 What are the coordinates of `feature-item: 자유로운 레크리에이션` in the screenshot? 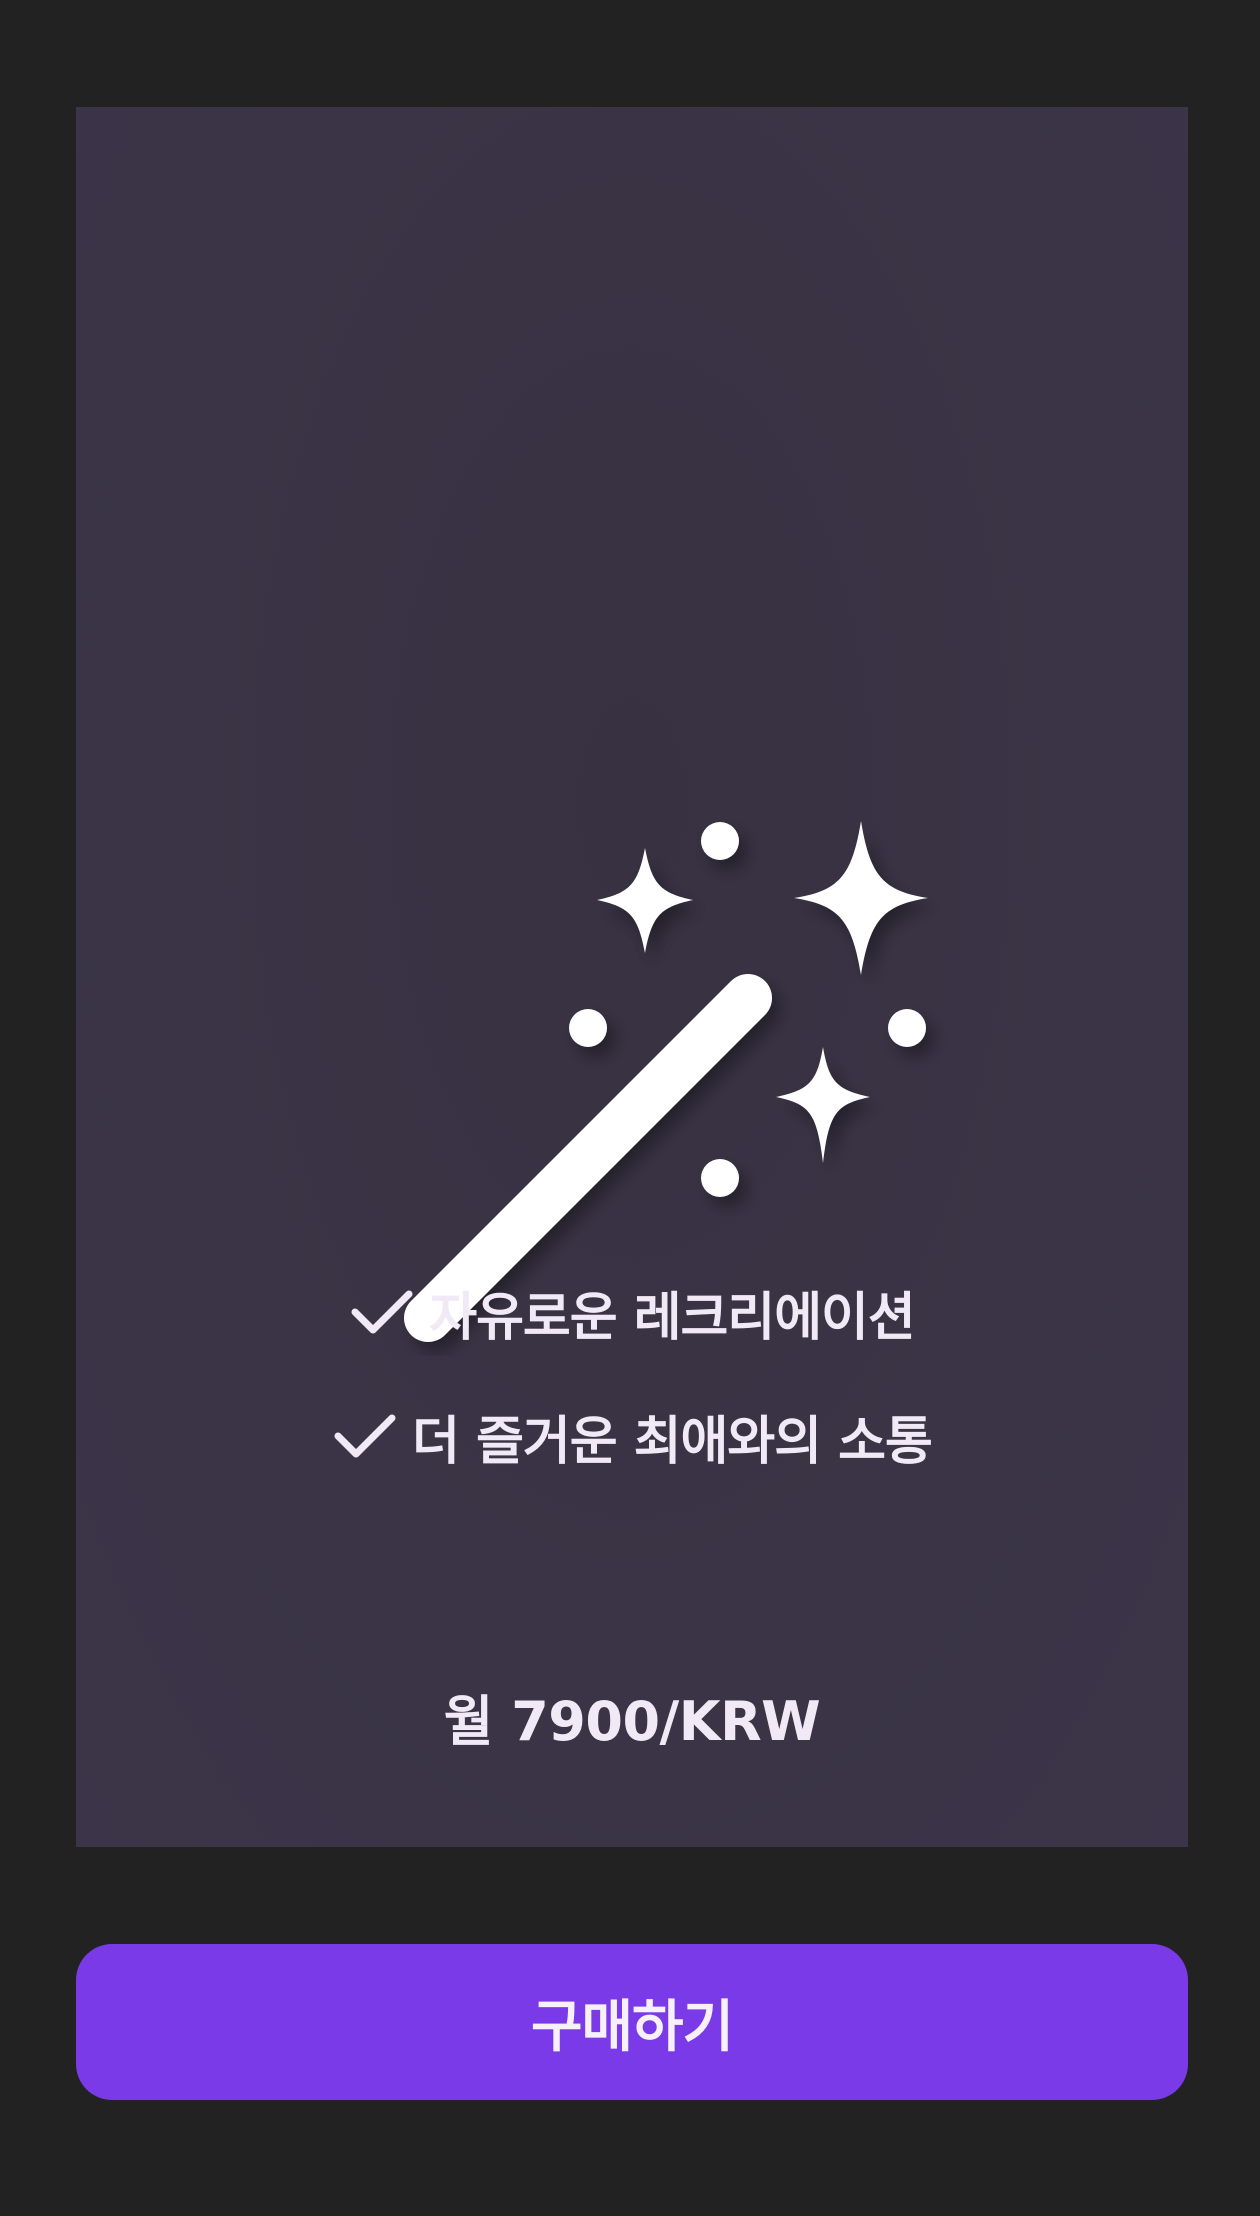 It's located at (632, 1312).